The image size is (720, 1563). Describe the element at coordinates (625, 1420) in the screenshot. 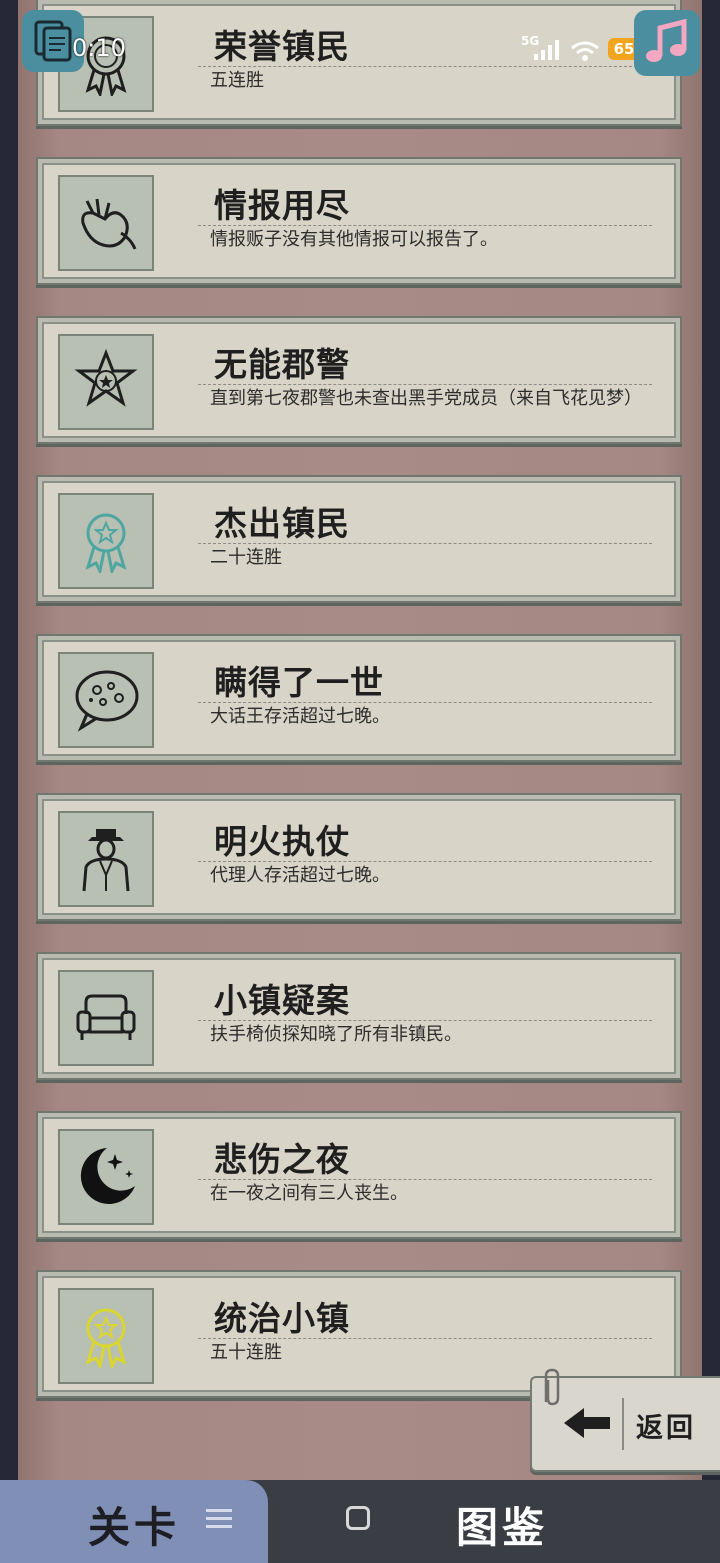

I see `back-button: 返回` at that location.